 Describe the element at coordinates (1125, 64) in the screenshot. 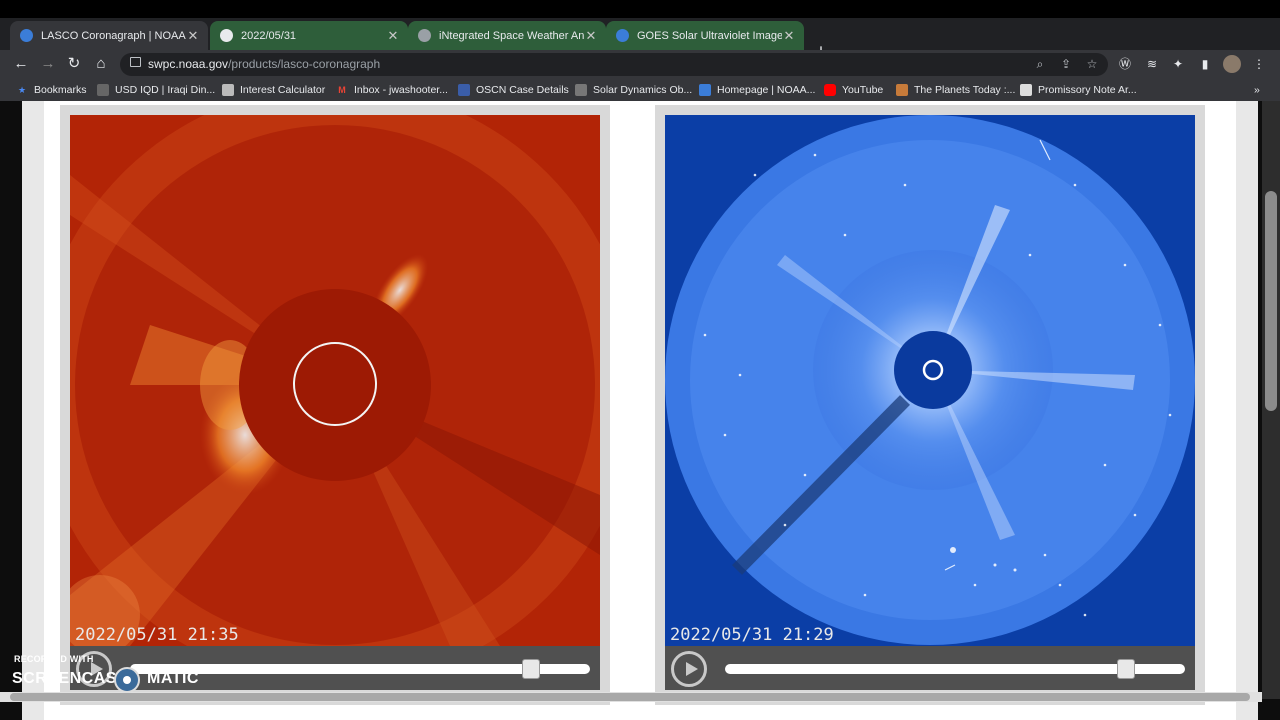

I see `extension-w-icon: Ⓦ` at that location.